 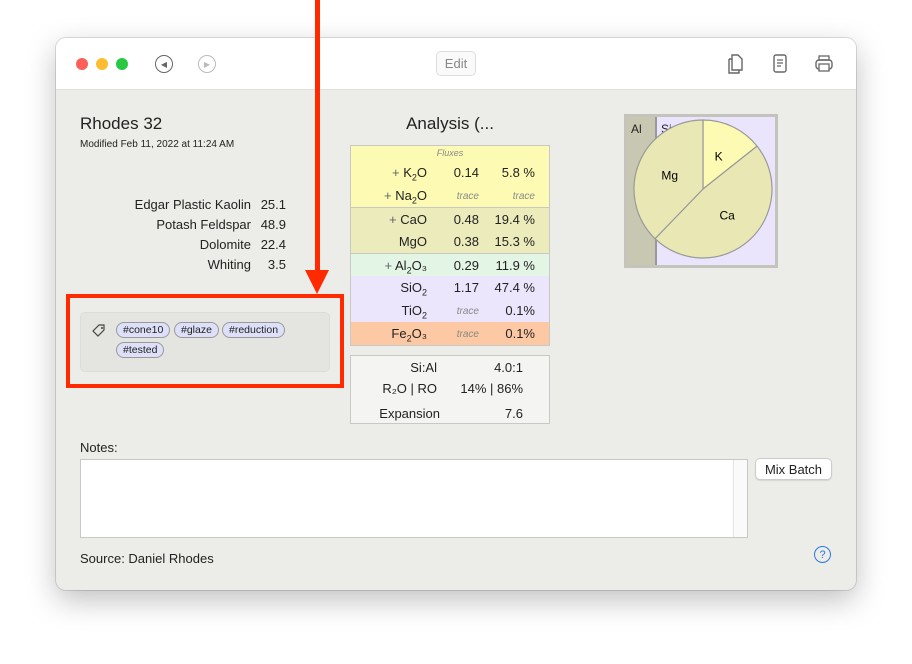 I want to click on close-button, so click(x=82, y=64).